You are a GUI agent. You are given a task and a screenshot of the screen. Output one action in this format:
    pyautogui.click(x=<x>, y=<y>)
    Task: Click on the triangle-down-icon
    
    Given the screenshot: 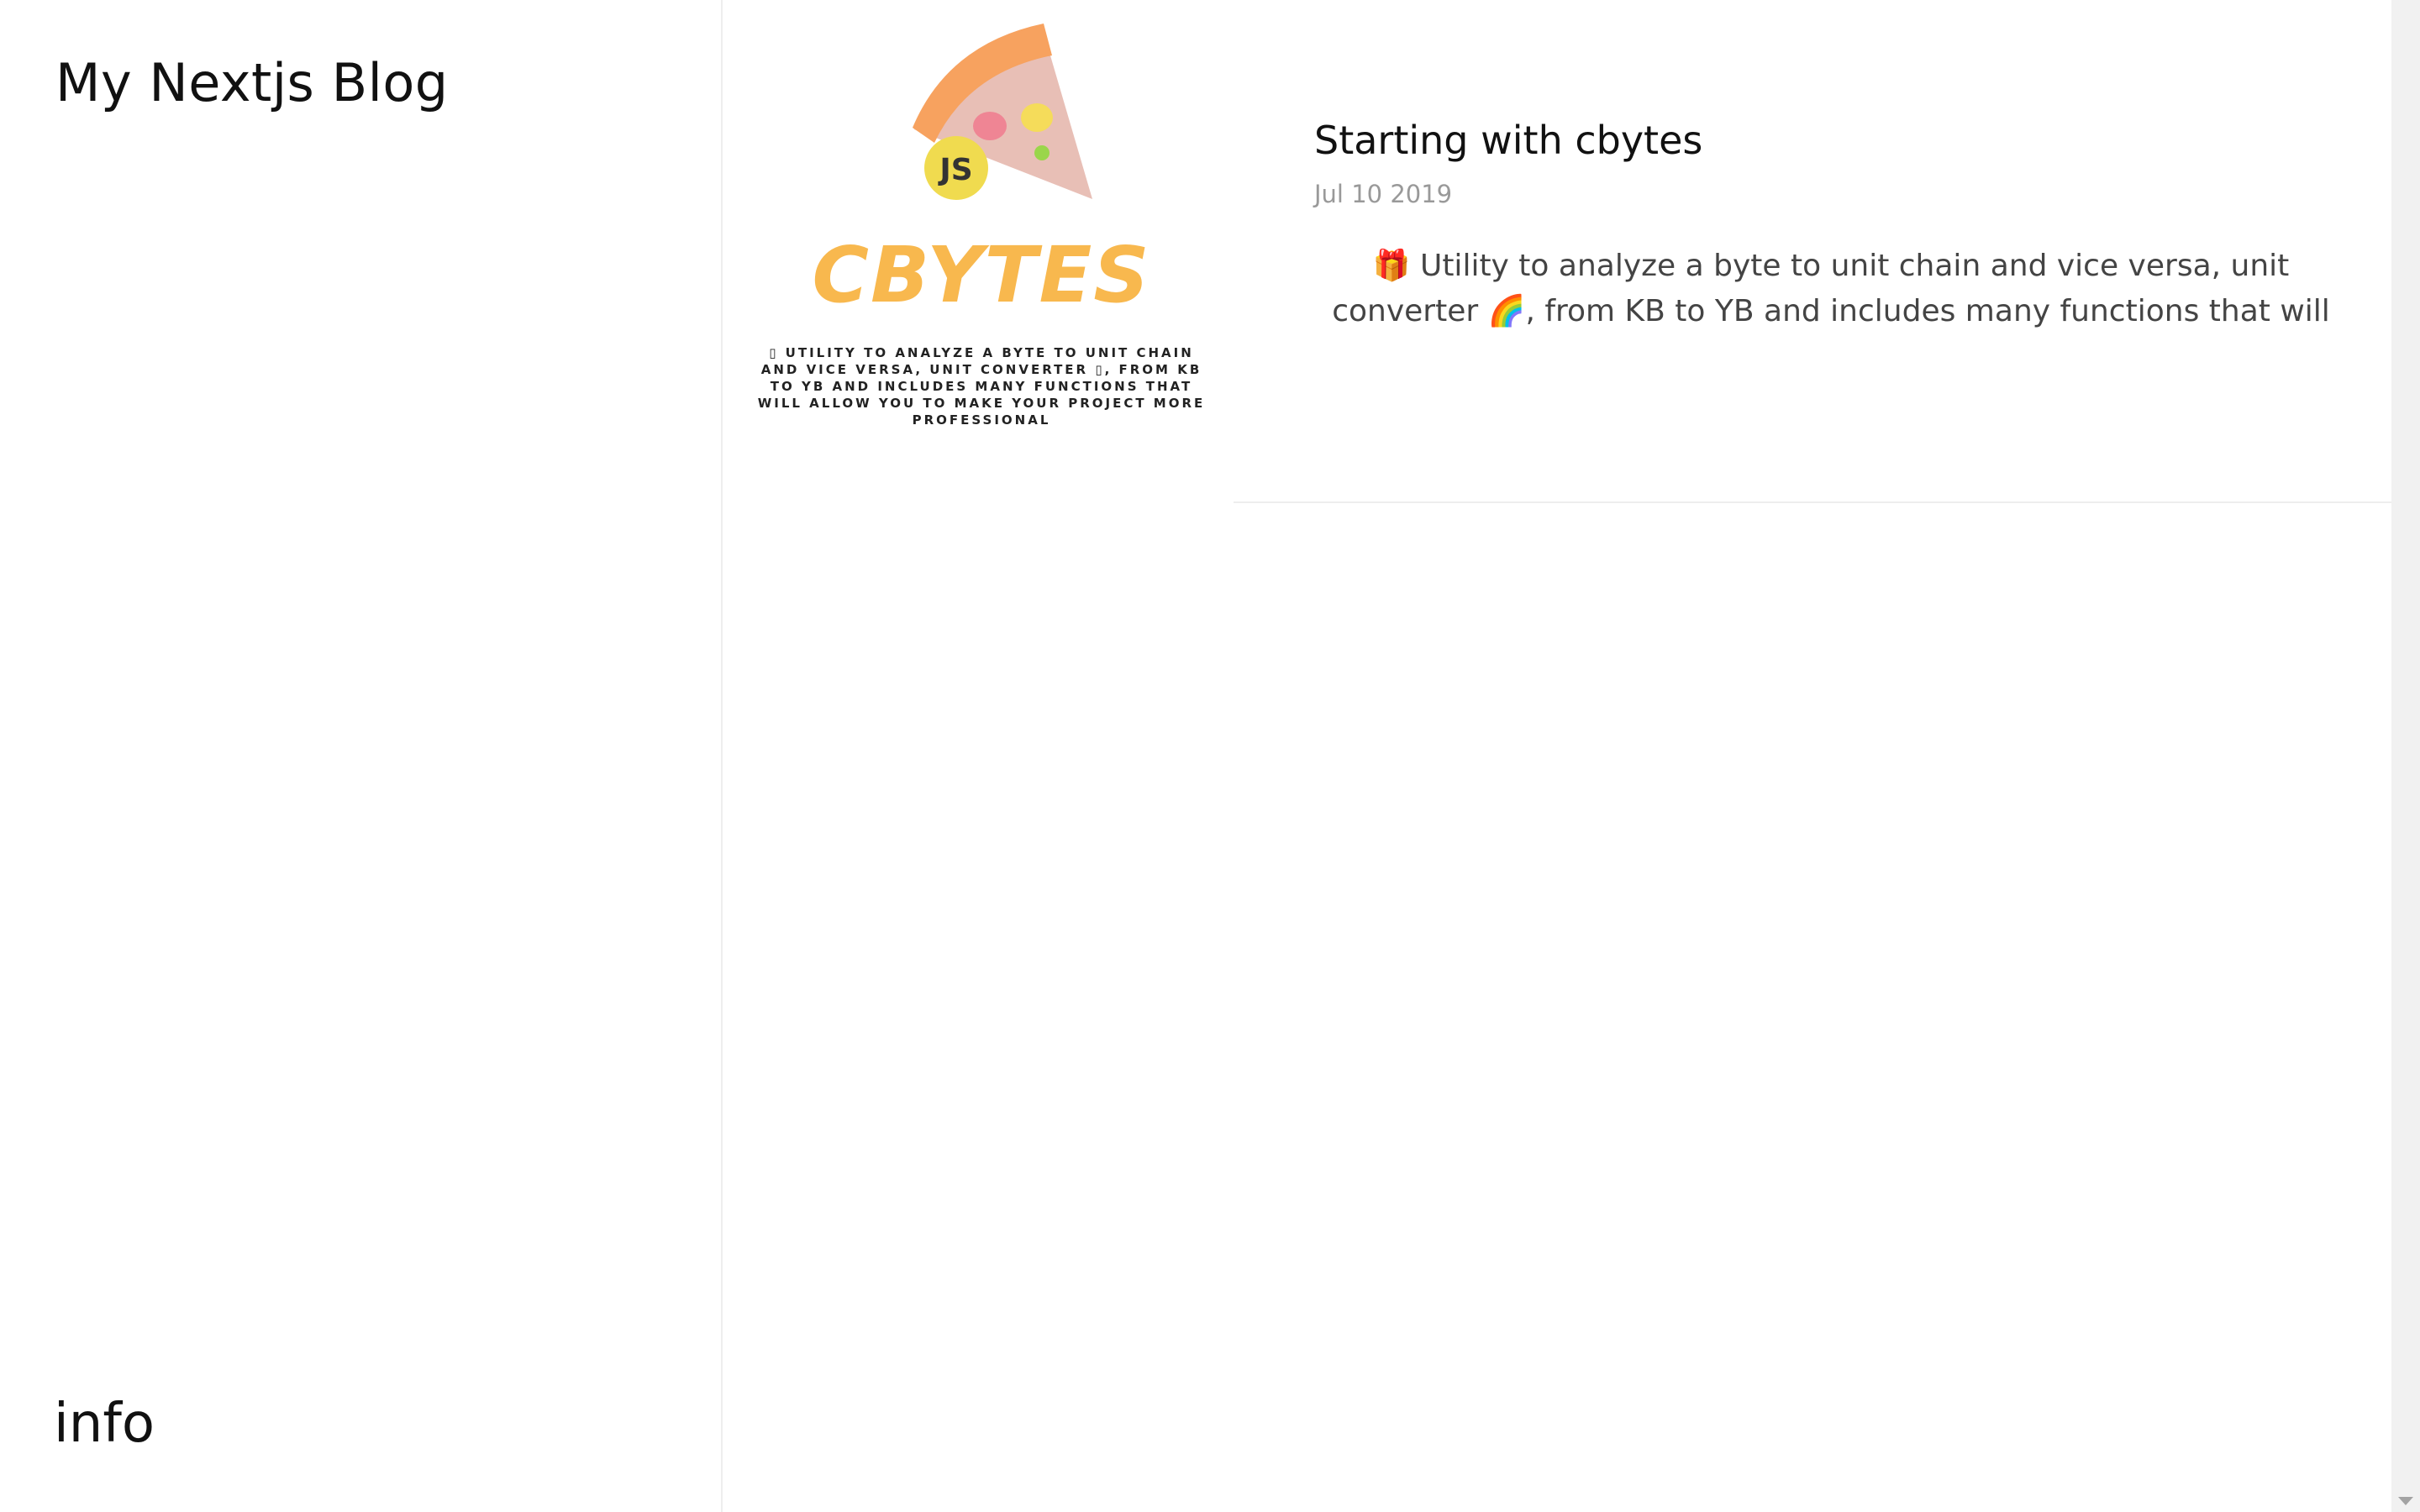 What is the action you would take?
    pyautogui.click(x=2405, y=1501)
    